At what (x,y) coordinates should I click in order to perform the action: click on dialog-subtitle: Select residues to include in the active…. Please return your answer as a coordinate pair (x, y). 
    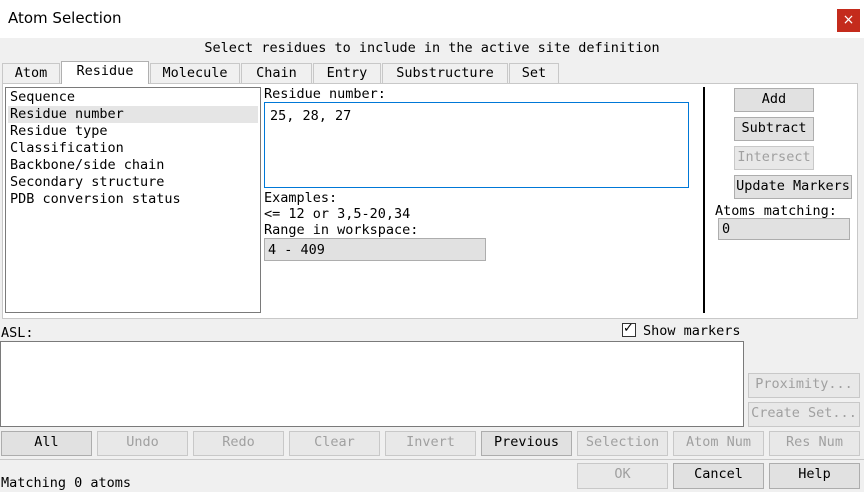
    Looking at the image, I should click on (432, 48).